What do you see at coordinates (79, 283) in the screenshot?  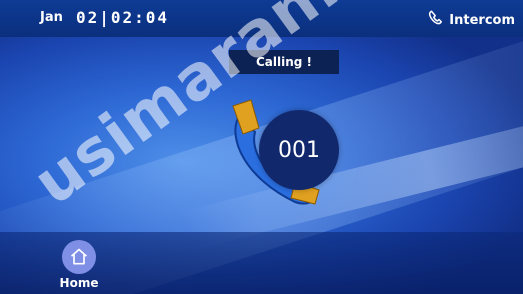 I see `home-label: Home` at bounding box center [79, 283].